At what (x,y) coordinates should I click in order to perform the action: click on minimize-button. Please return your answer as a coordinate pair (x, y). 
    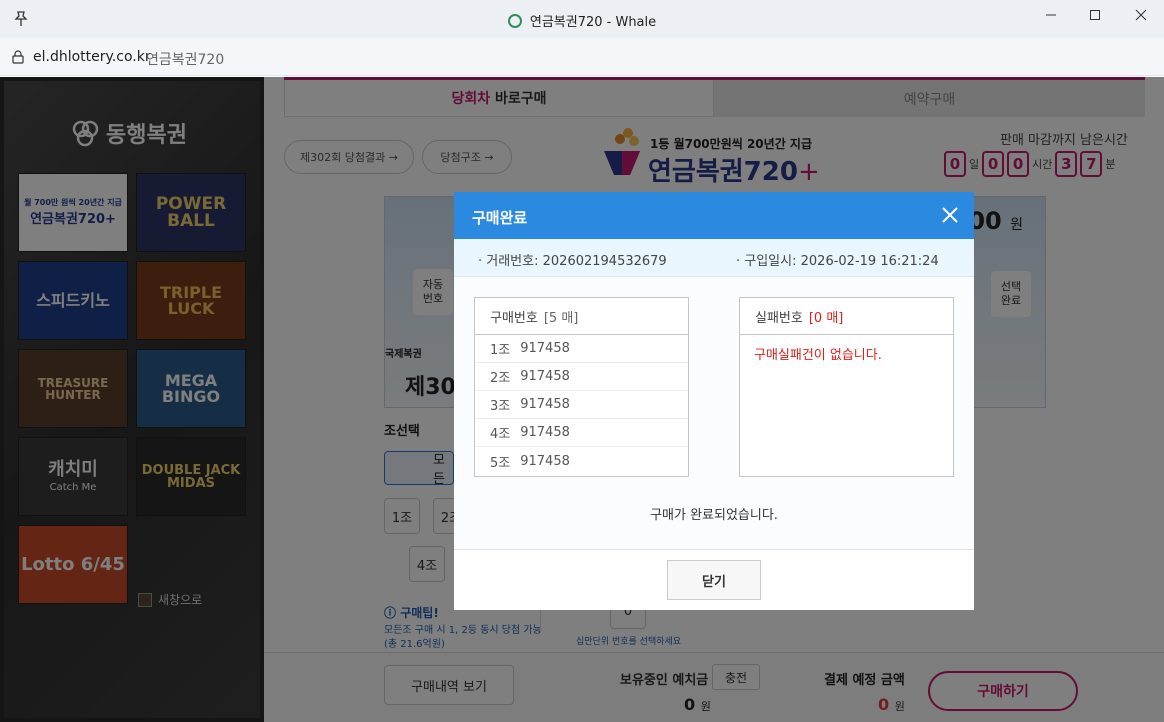
    Looking at the image, I should click on (1051, 15).